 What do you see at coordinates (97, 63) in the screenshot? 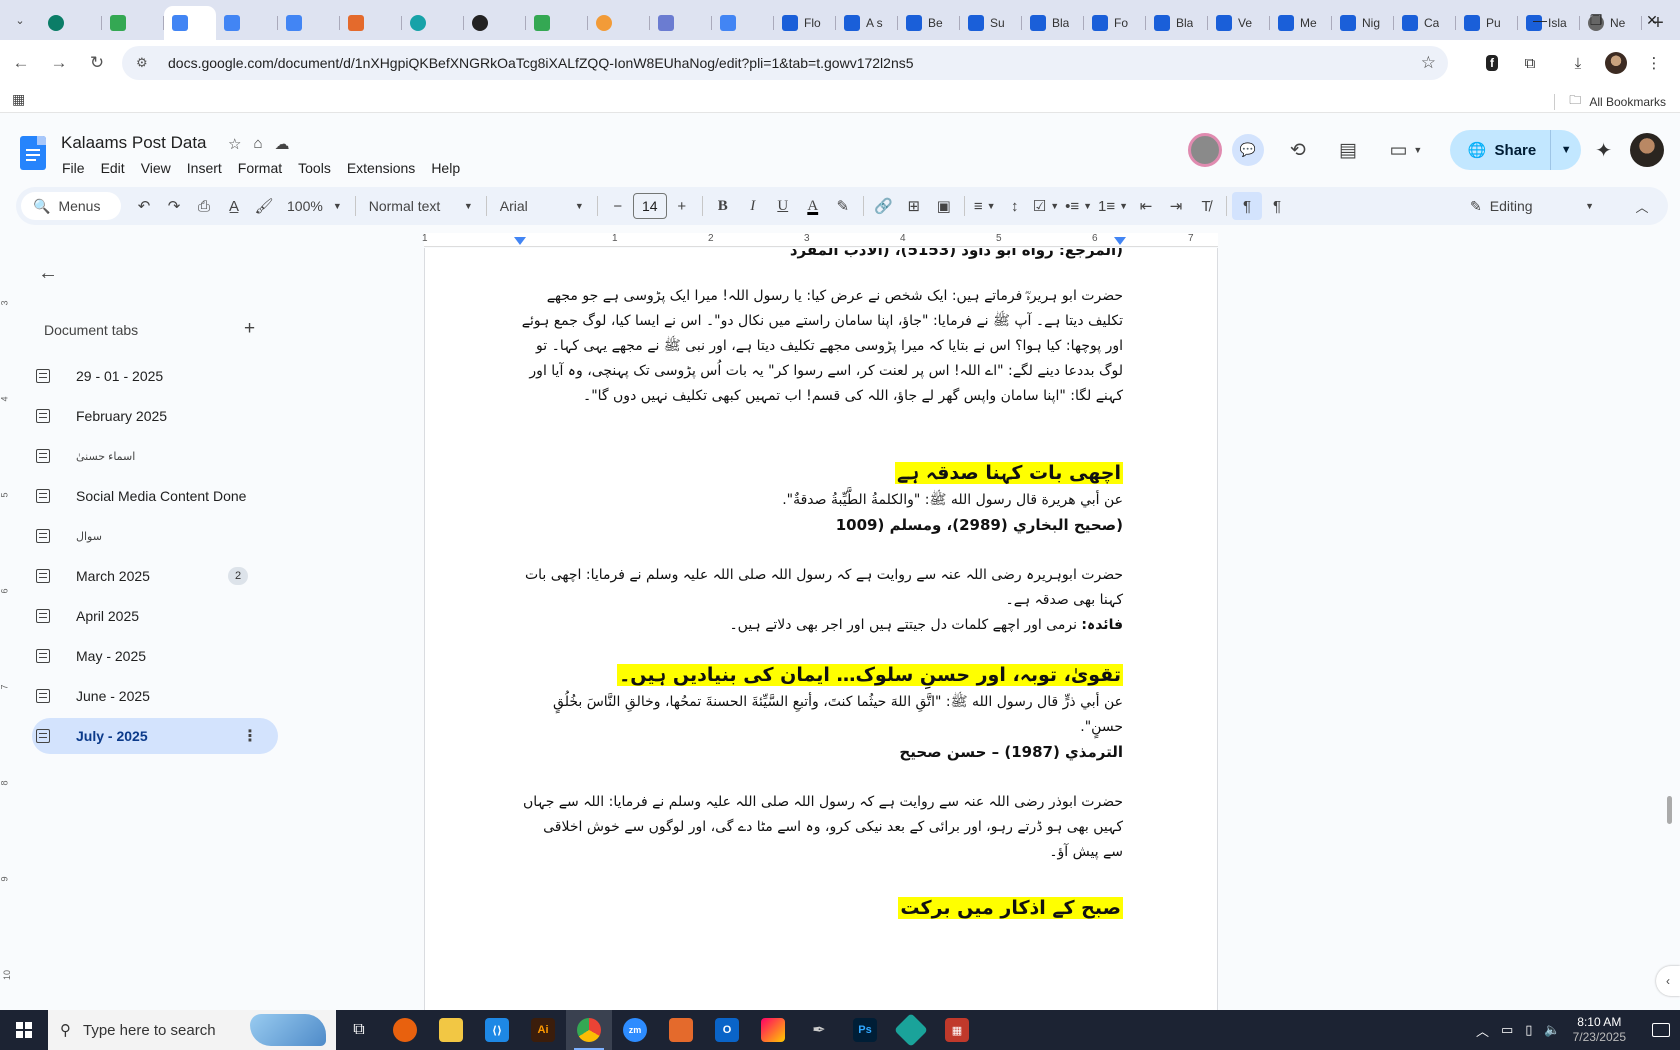
I see `reload-button: ↻` at bounding box center [97, 63].